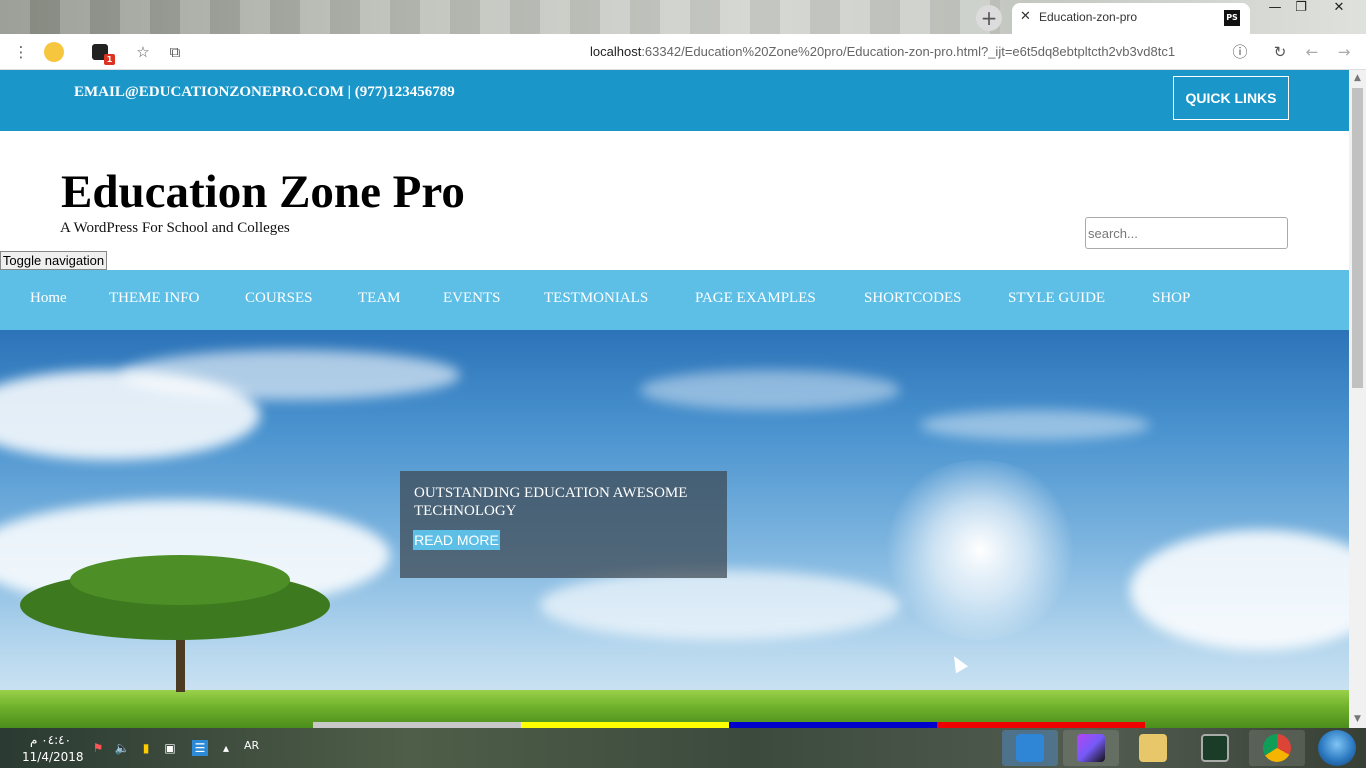 The image size is (1366, 768). What do you see at coordinates (980, 550) in the screenshot?
I see `sun-glow` at bounding box center [980, 550].